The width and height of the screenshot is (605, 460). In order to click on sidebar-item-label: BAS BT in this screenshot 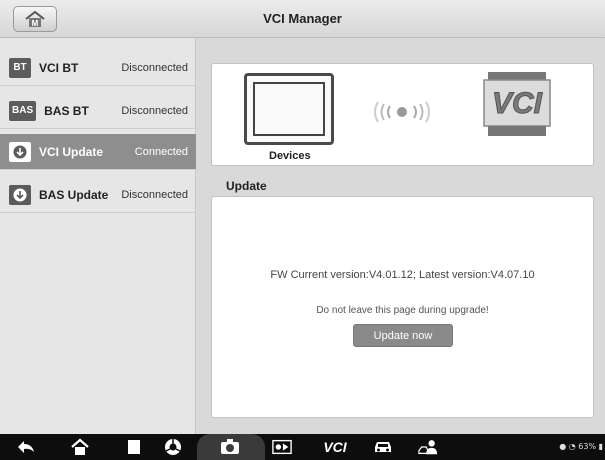, I will do `click(66, 110)`.